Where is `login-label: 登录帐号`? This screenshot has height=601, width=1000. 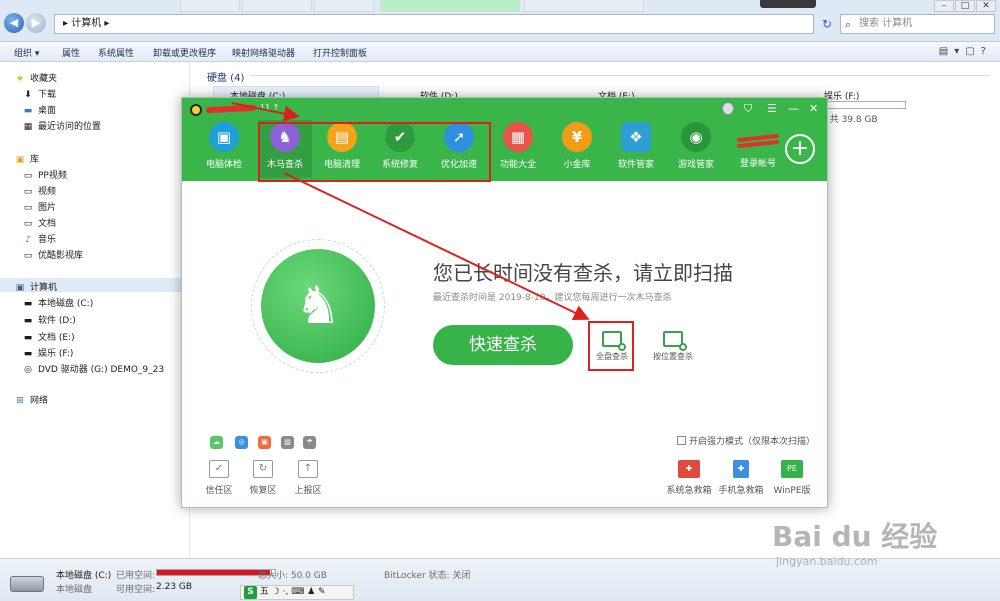
login-label: 登录帐号 is located at coordinates (757, 164).